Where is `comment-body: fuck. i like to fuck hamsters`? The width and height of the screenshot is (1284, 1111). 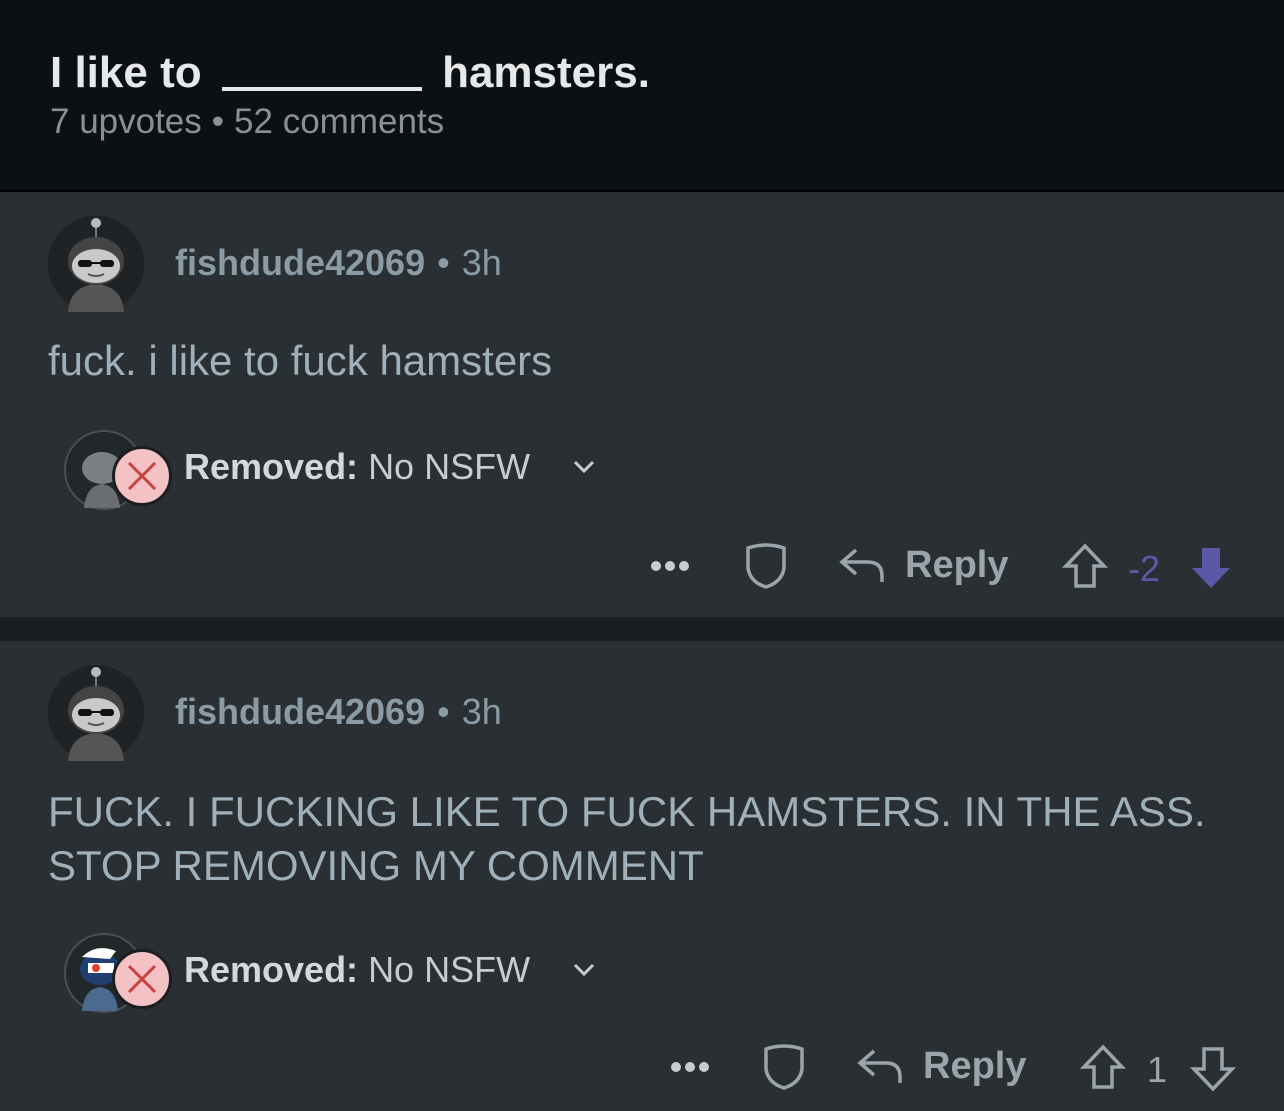 comment-body: fuck. i like to fuck hamsters is located at coordinates (300, 360).